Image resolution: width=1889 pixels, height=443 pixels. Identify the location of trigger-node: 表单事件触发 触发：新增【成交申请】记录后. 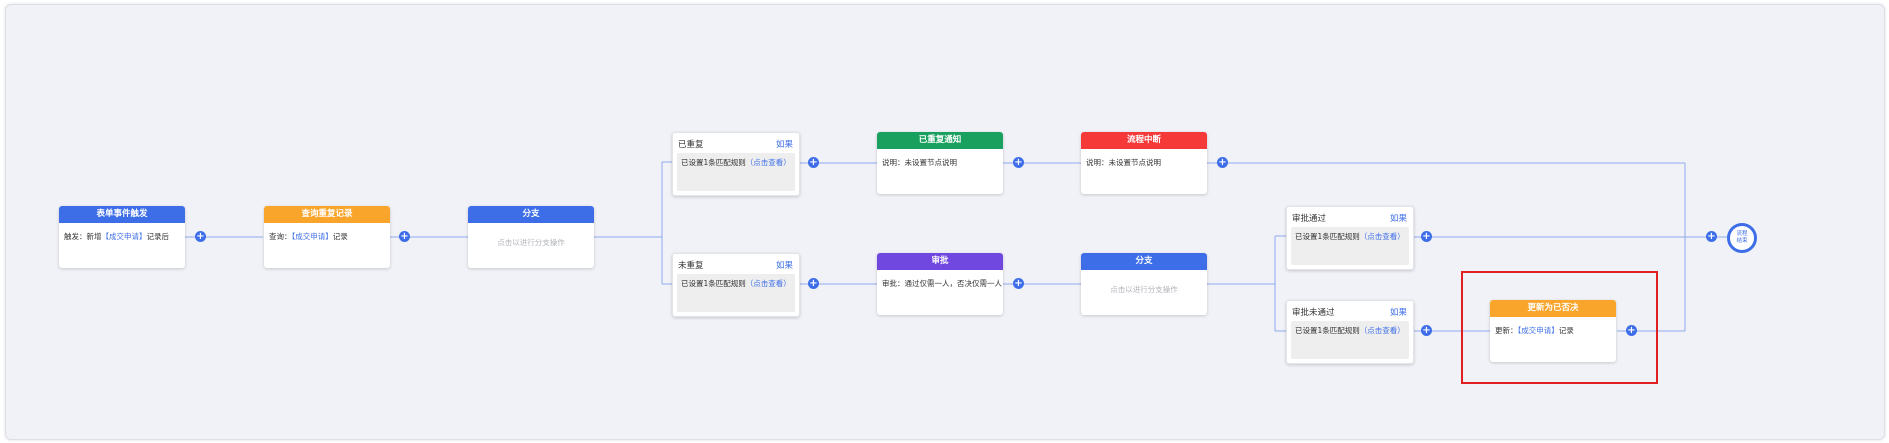
(122, 237).